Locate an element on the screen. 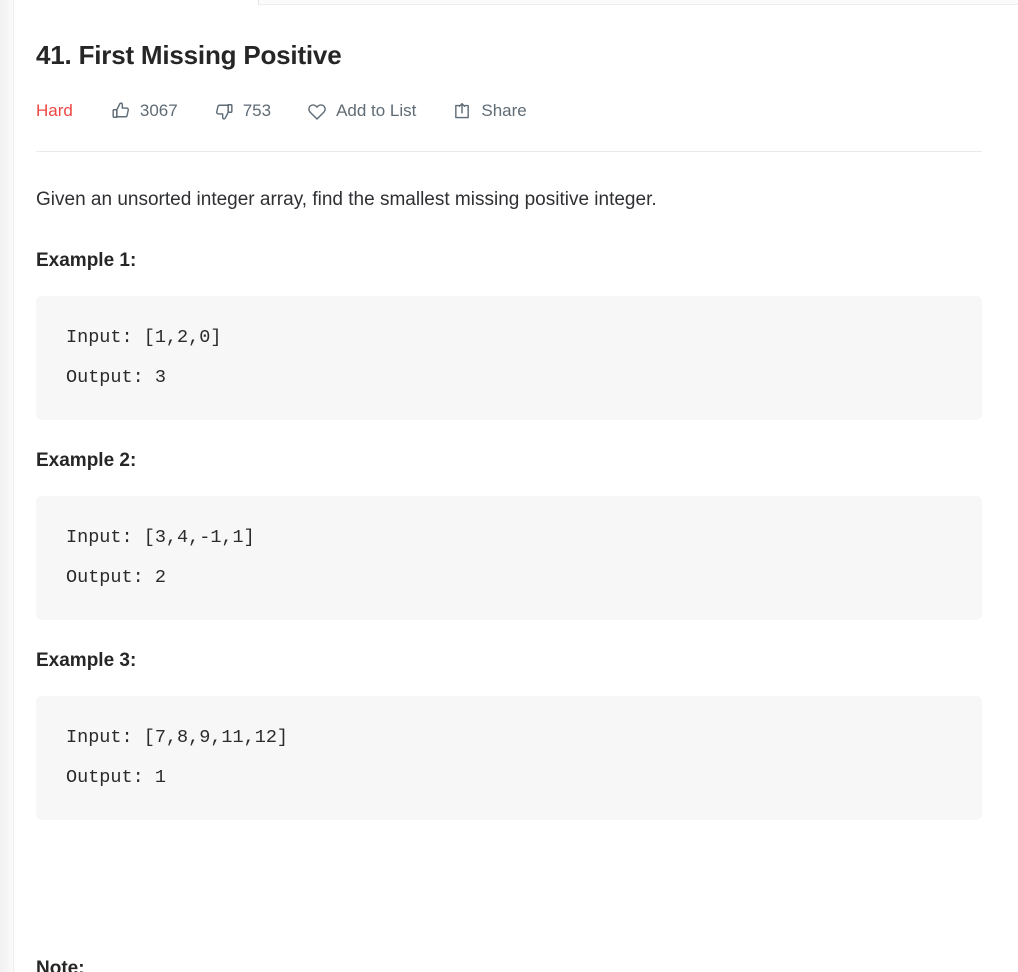 The width and height of the screenshot is (1018, 972). problem-action-bar: Hard 3067 753 Add to List Share is located at coordinates (509, 111).